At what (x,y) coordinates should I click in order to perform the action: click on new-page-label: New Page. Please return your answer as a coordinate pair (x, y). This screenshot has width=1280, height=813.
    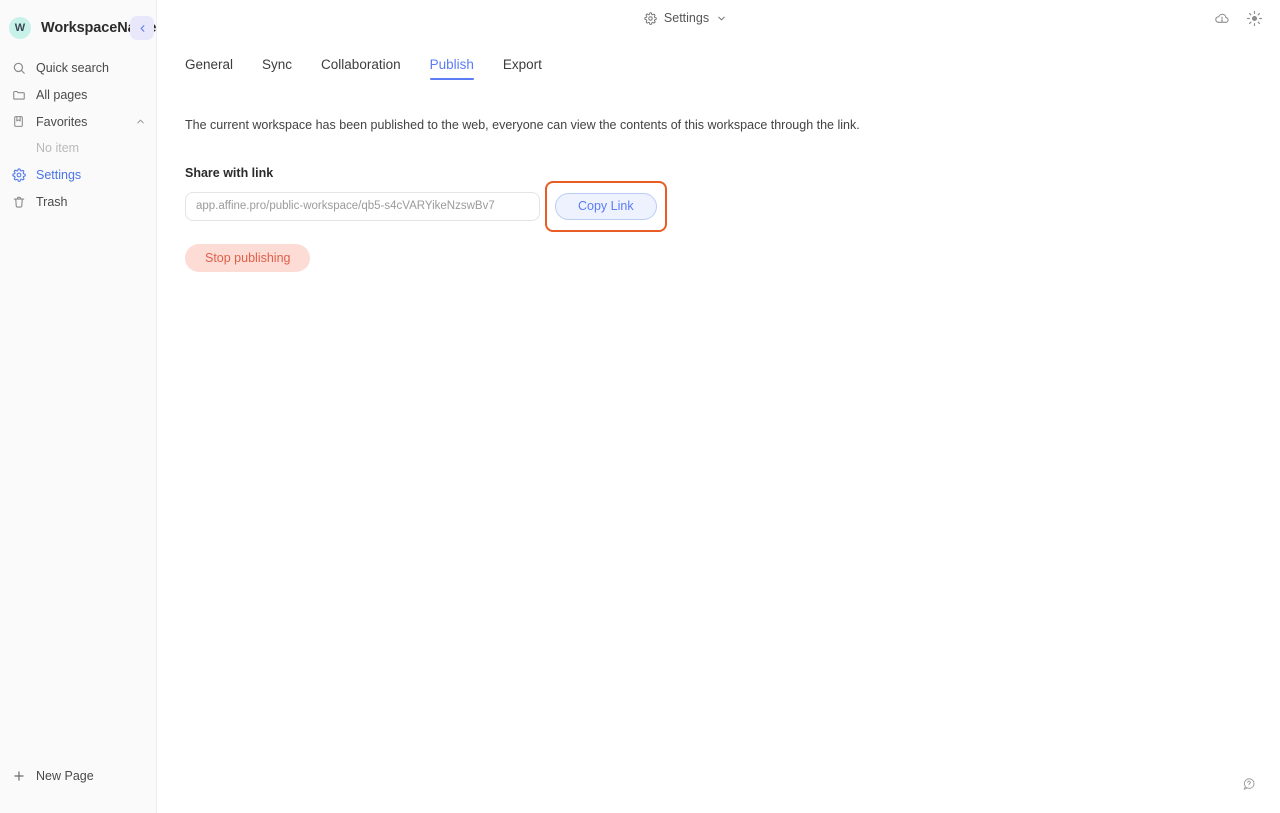
    Looking at the image, I should click on (65, 776).